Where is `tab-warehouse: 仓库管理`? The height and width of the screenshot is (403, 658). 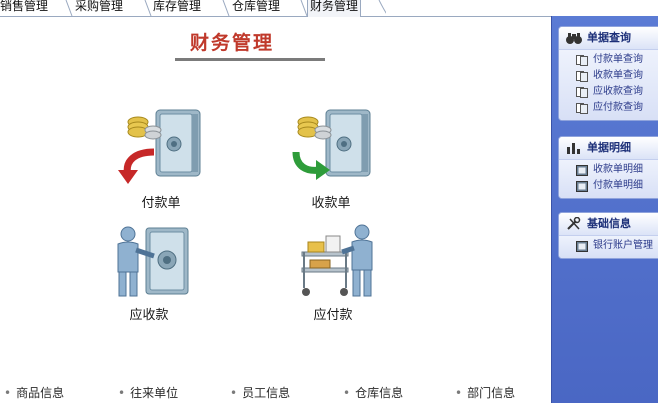
tab-warehouse: 仓库管理 is located at coordinates (256, 7).